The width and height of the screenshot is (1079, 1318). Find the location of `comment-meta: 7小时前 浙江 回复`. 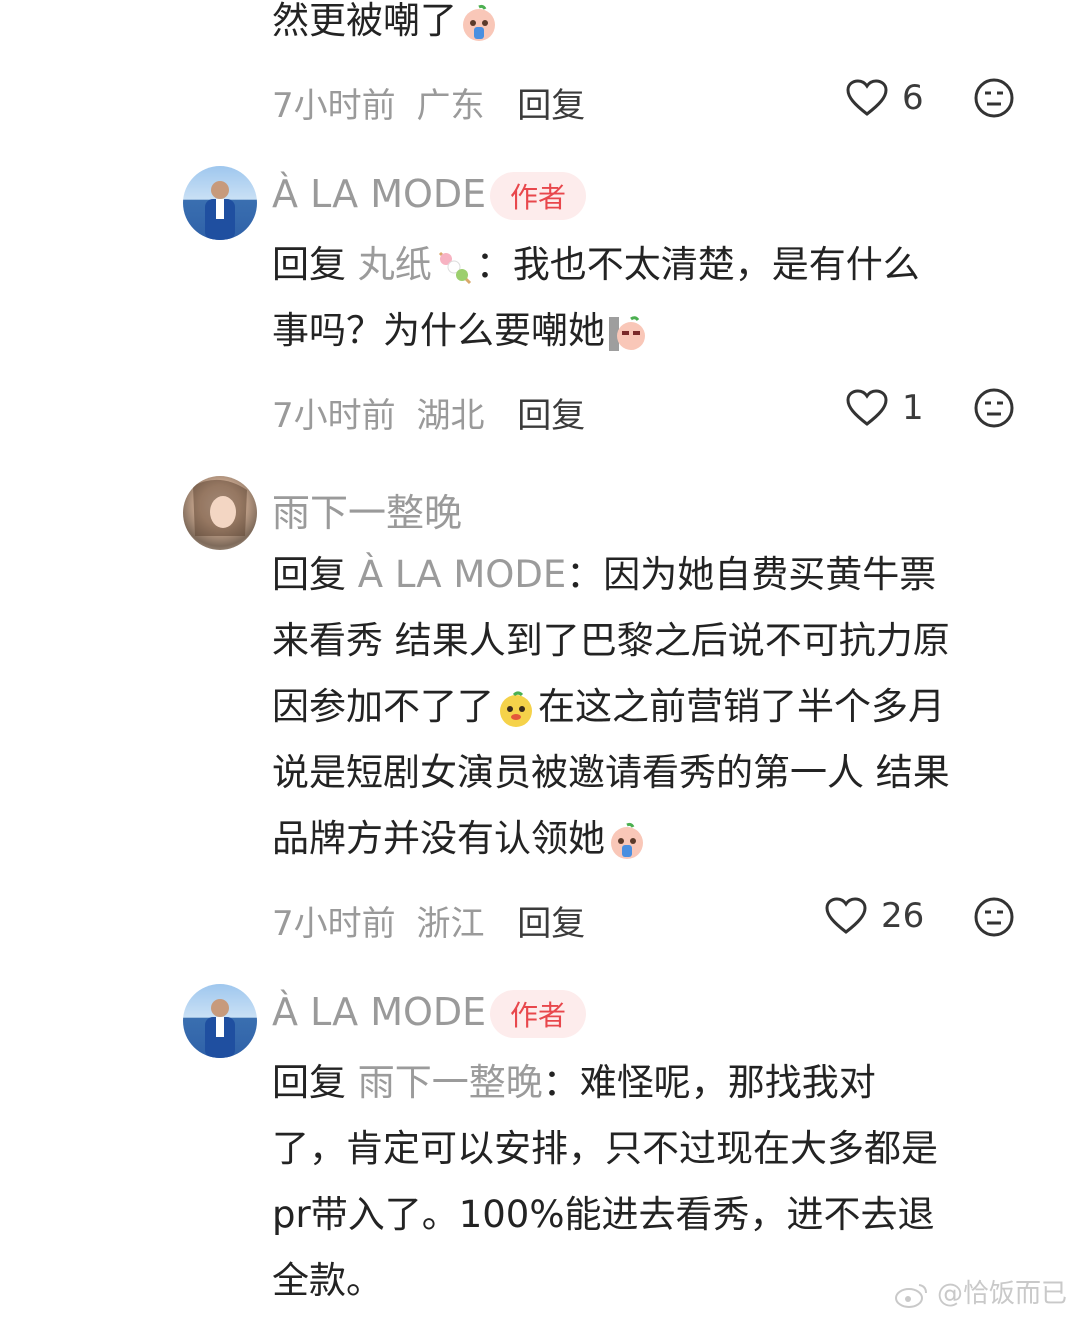

comment-meta: 7小时前 浙江 回复 is located at coordinates (428, 920).